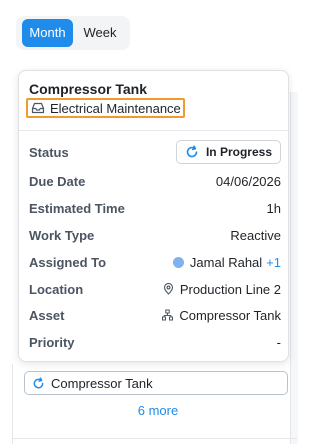 Image resolution: width=320 pixels, height=444 pixels. I want to click on location-label: Location, so click(56, 289).